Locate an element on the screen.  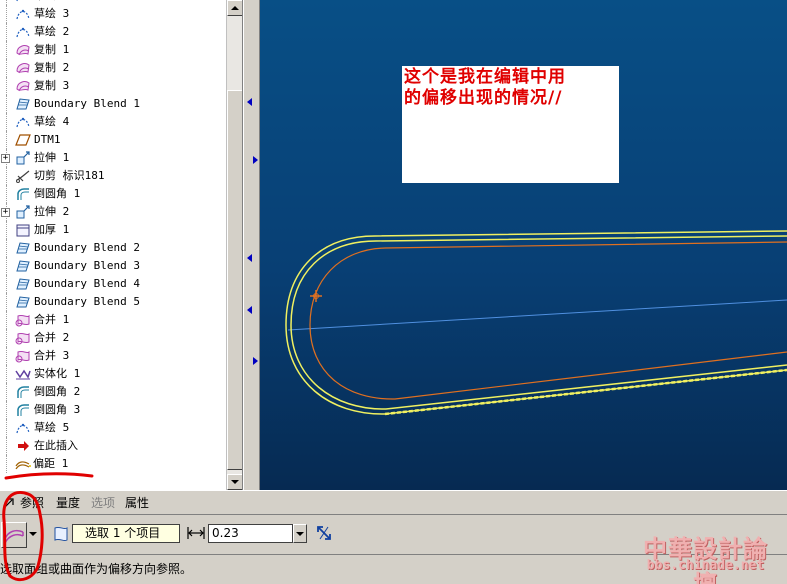
offset-distance-input: 0.23 is located at coordinates (250, 533).